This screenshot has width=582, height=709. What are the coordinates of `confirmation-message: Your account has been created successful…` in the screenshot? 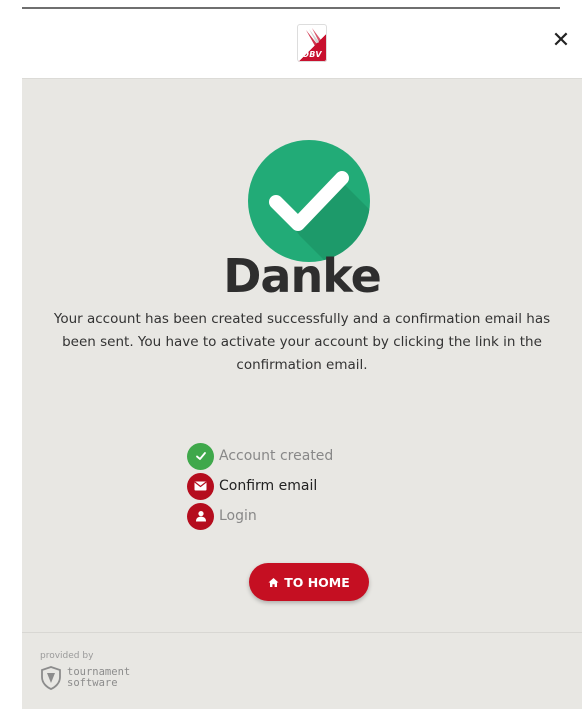 It's located at (302, 342).